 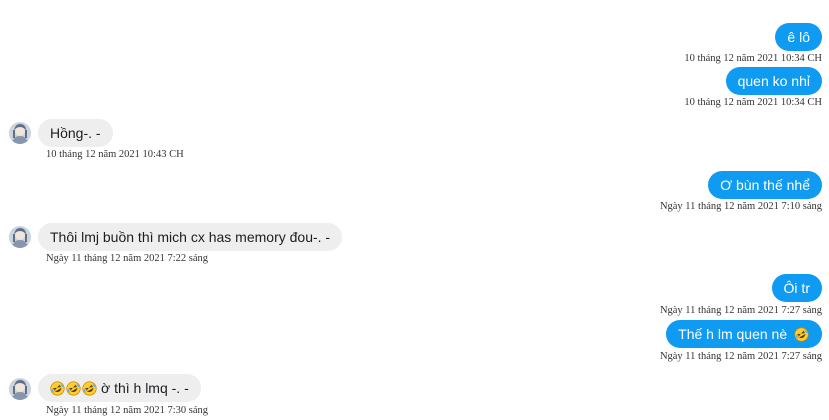 I want to click on outgoing-message-bubble: quen ko nhỉ, so click(x=773, y=81).